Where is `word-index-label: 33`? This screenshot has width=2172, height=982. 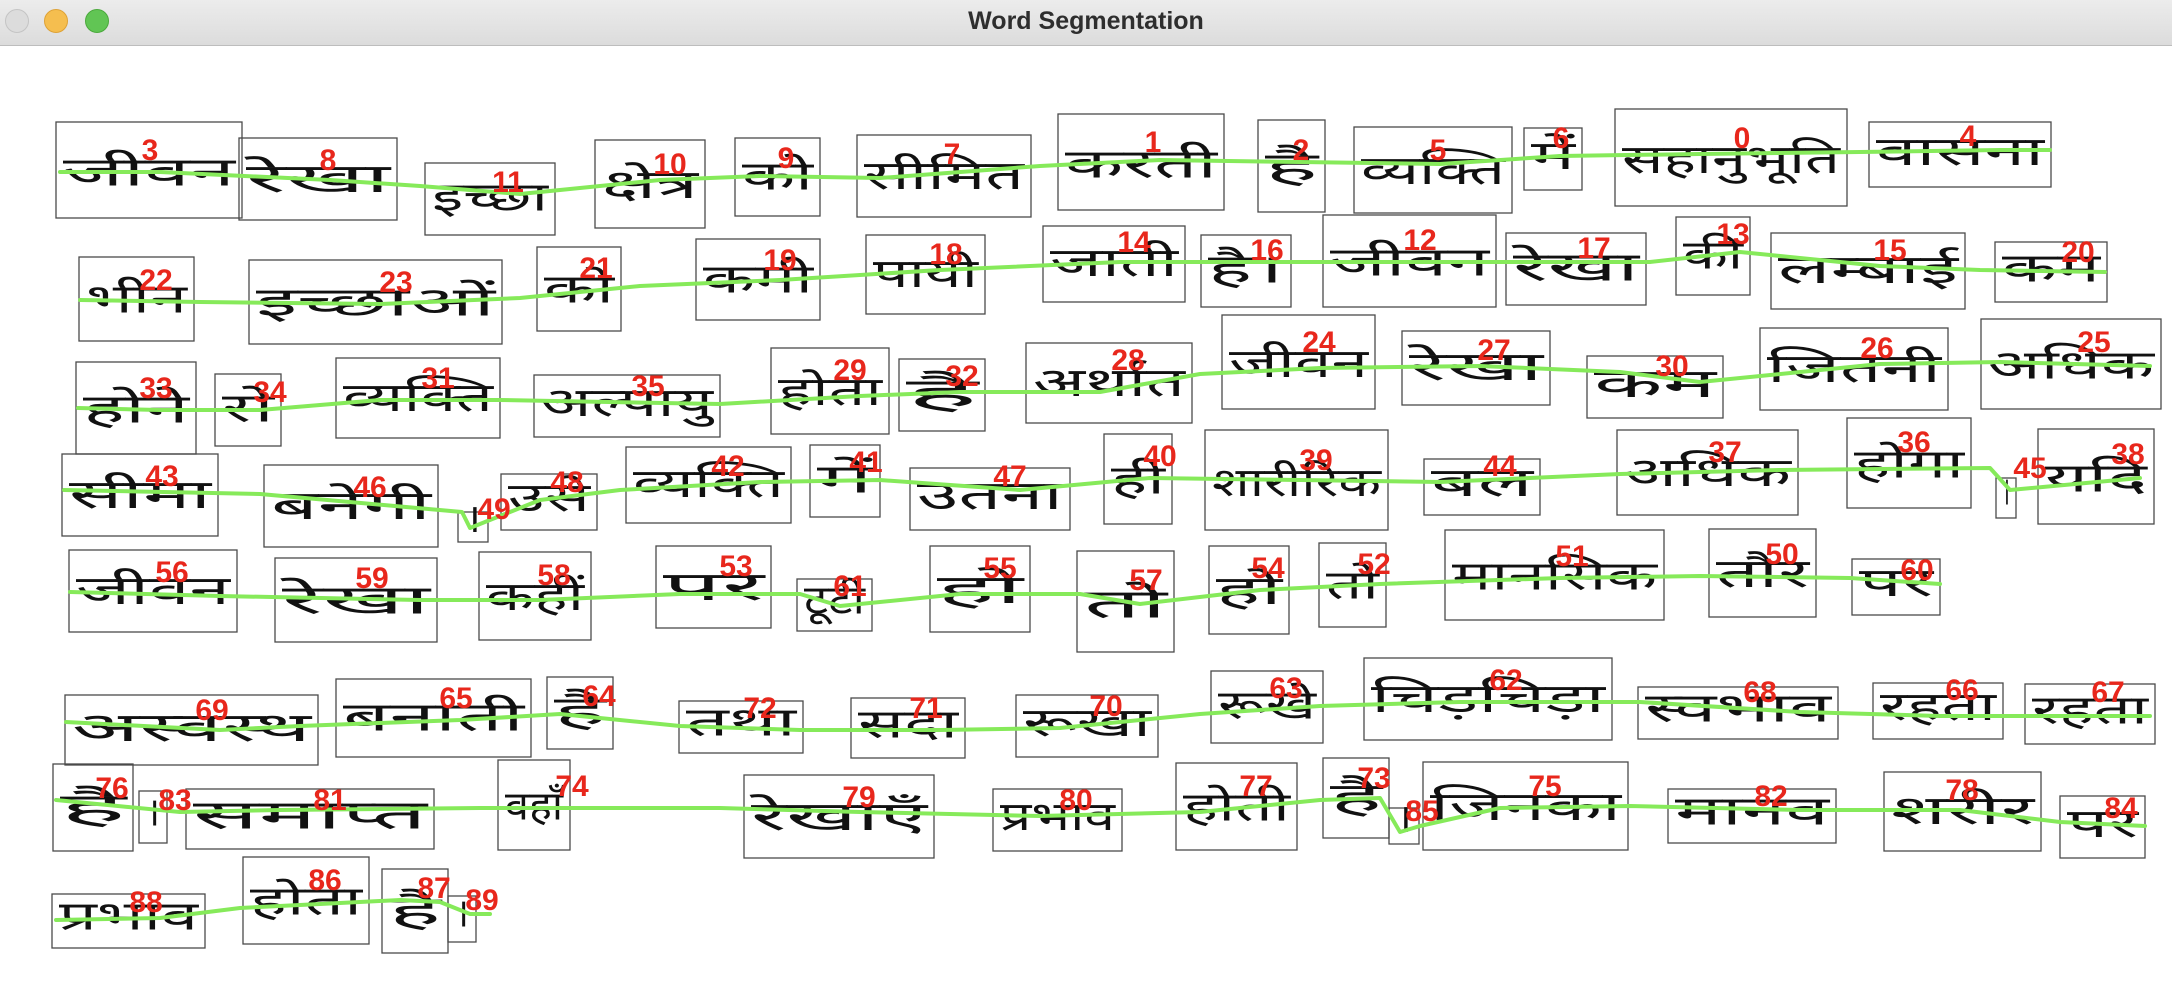
word-index-label: 33 is located at coordinates (155, 388).